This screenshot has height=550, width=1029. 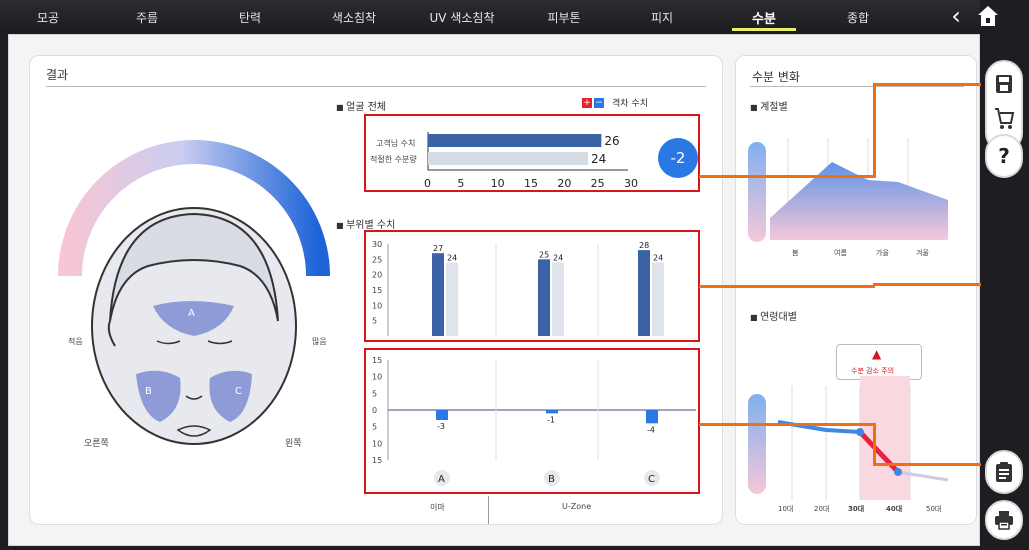 I want to click on printer-icon, so click(x=1004, y=520).